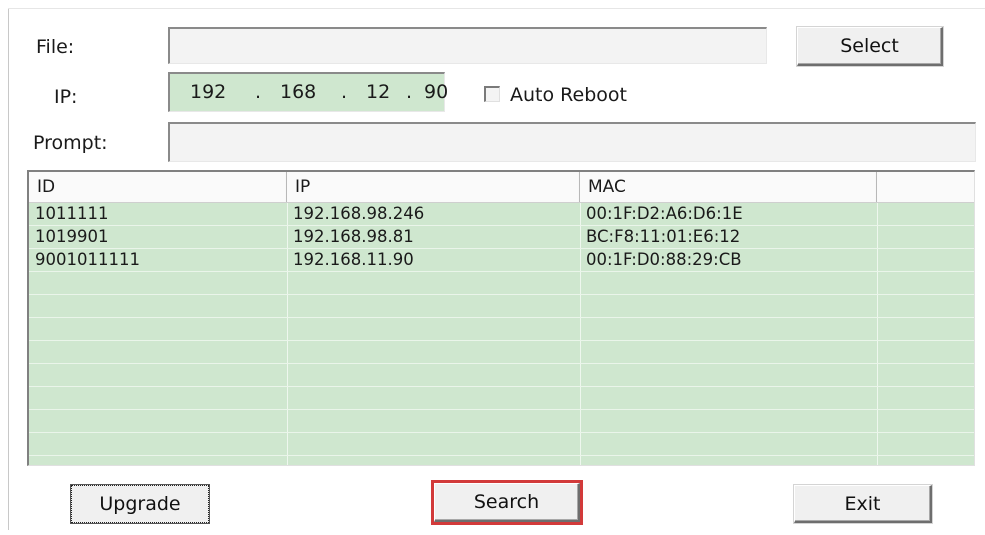 This screenshot has width=985, height=535. What do you see at coordinates (140, 504) in the screenshot?
I see `upgrade-button: Upgrade` at bounding box center [140, 504].